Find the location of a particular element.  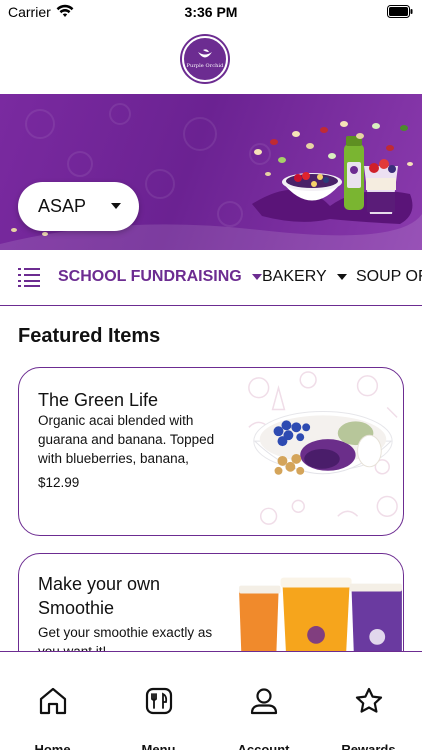

orchid-leaf-icon is located at coordinates (205, 53).